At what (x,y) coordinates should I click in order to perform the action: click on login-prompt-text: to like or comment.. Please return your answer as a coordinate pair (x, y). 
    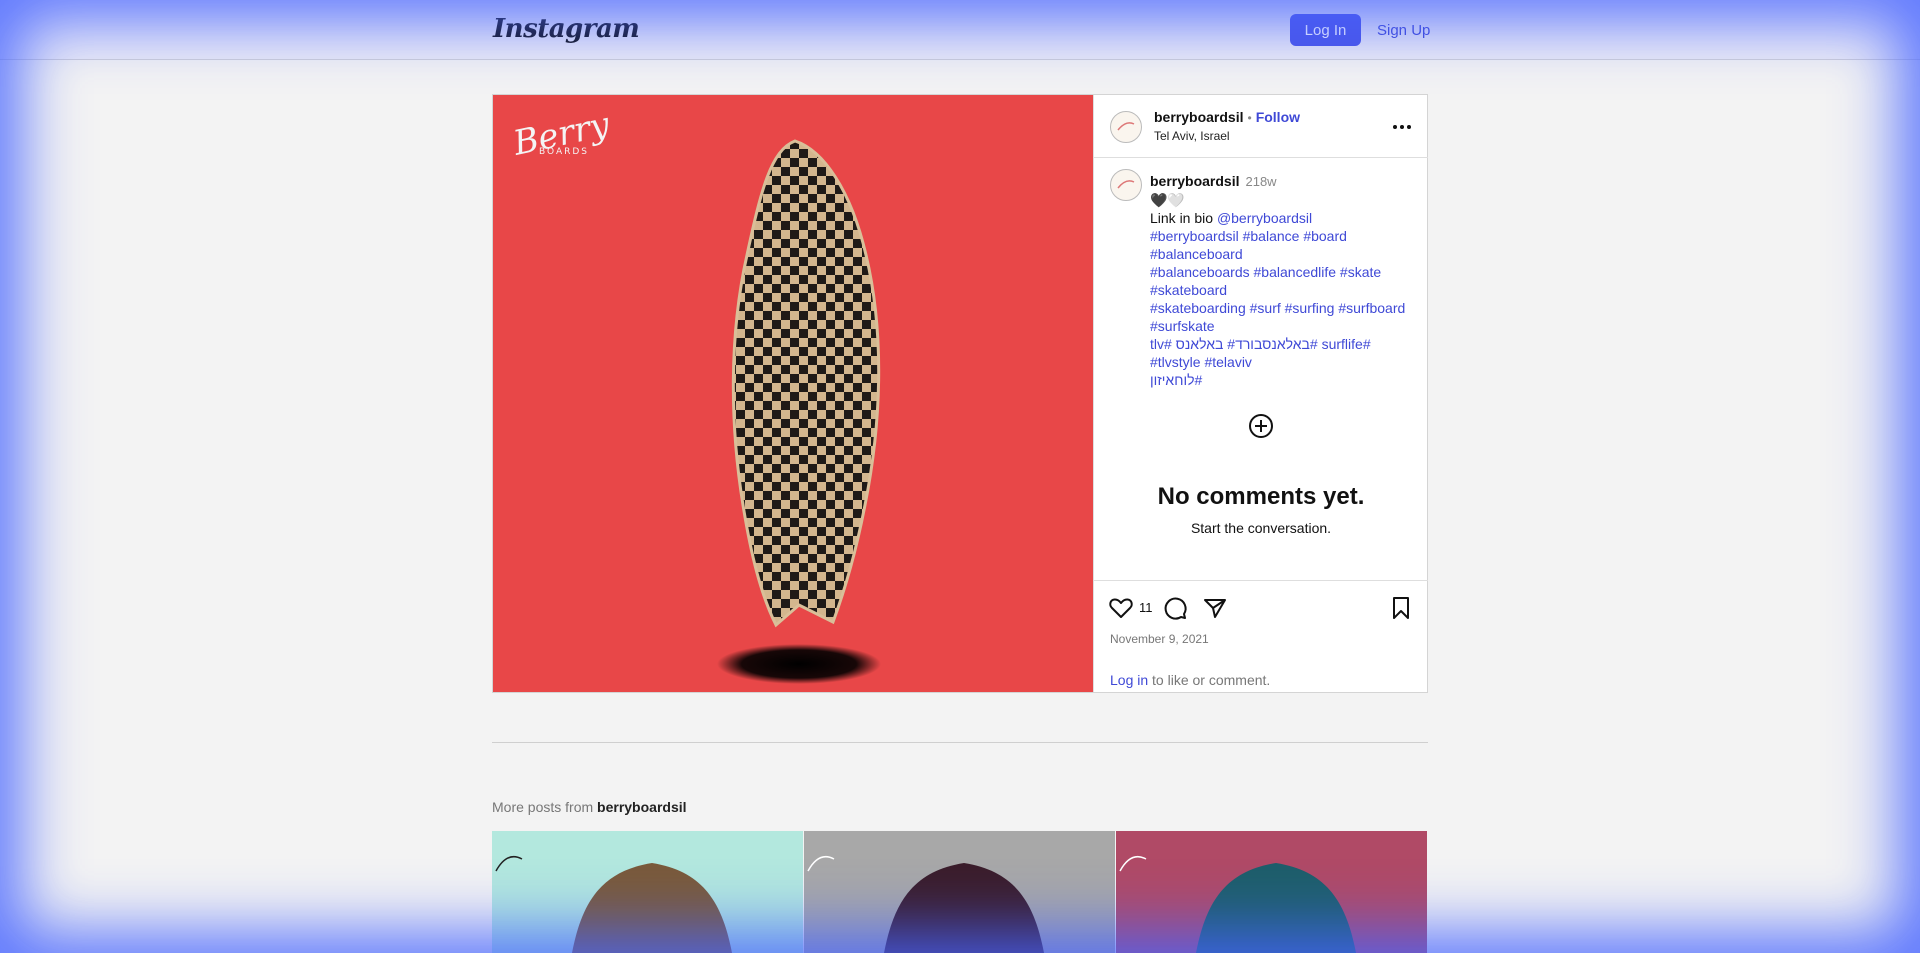
    Looking at the image, I should click on (1209, 680).